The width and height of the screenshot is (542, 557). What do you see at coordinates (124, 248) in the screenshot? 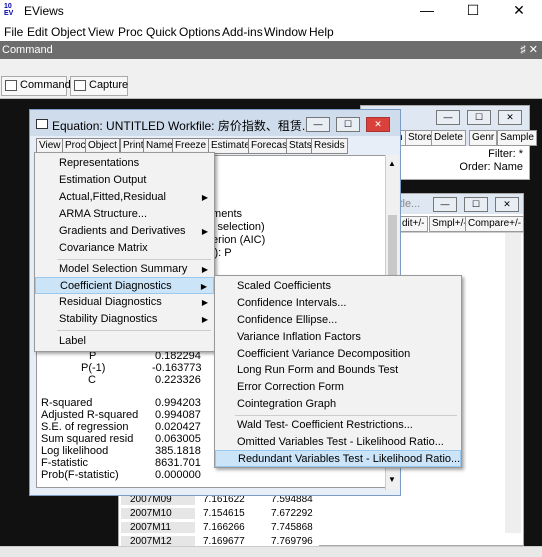
I see `menu-item-covariance-matrix: Covariance Matrix` at bounding box center [124, 248].